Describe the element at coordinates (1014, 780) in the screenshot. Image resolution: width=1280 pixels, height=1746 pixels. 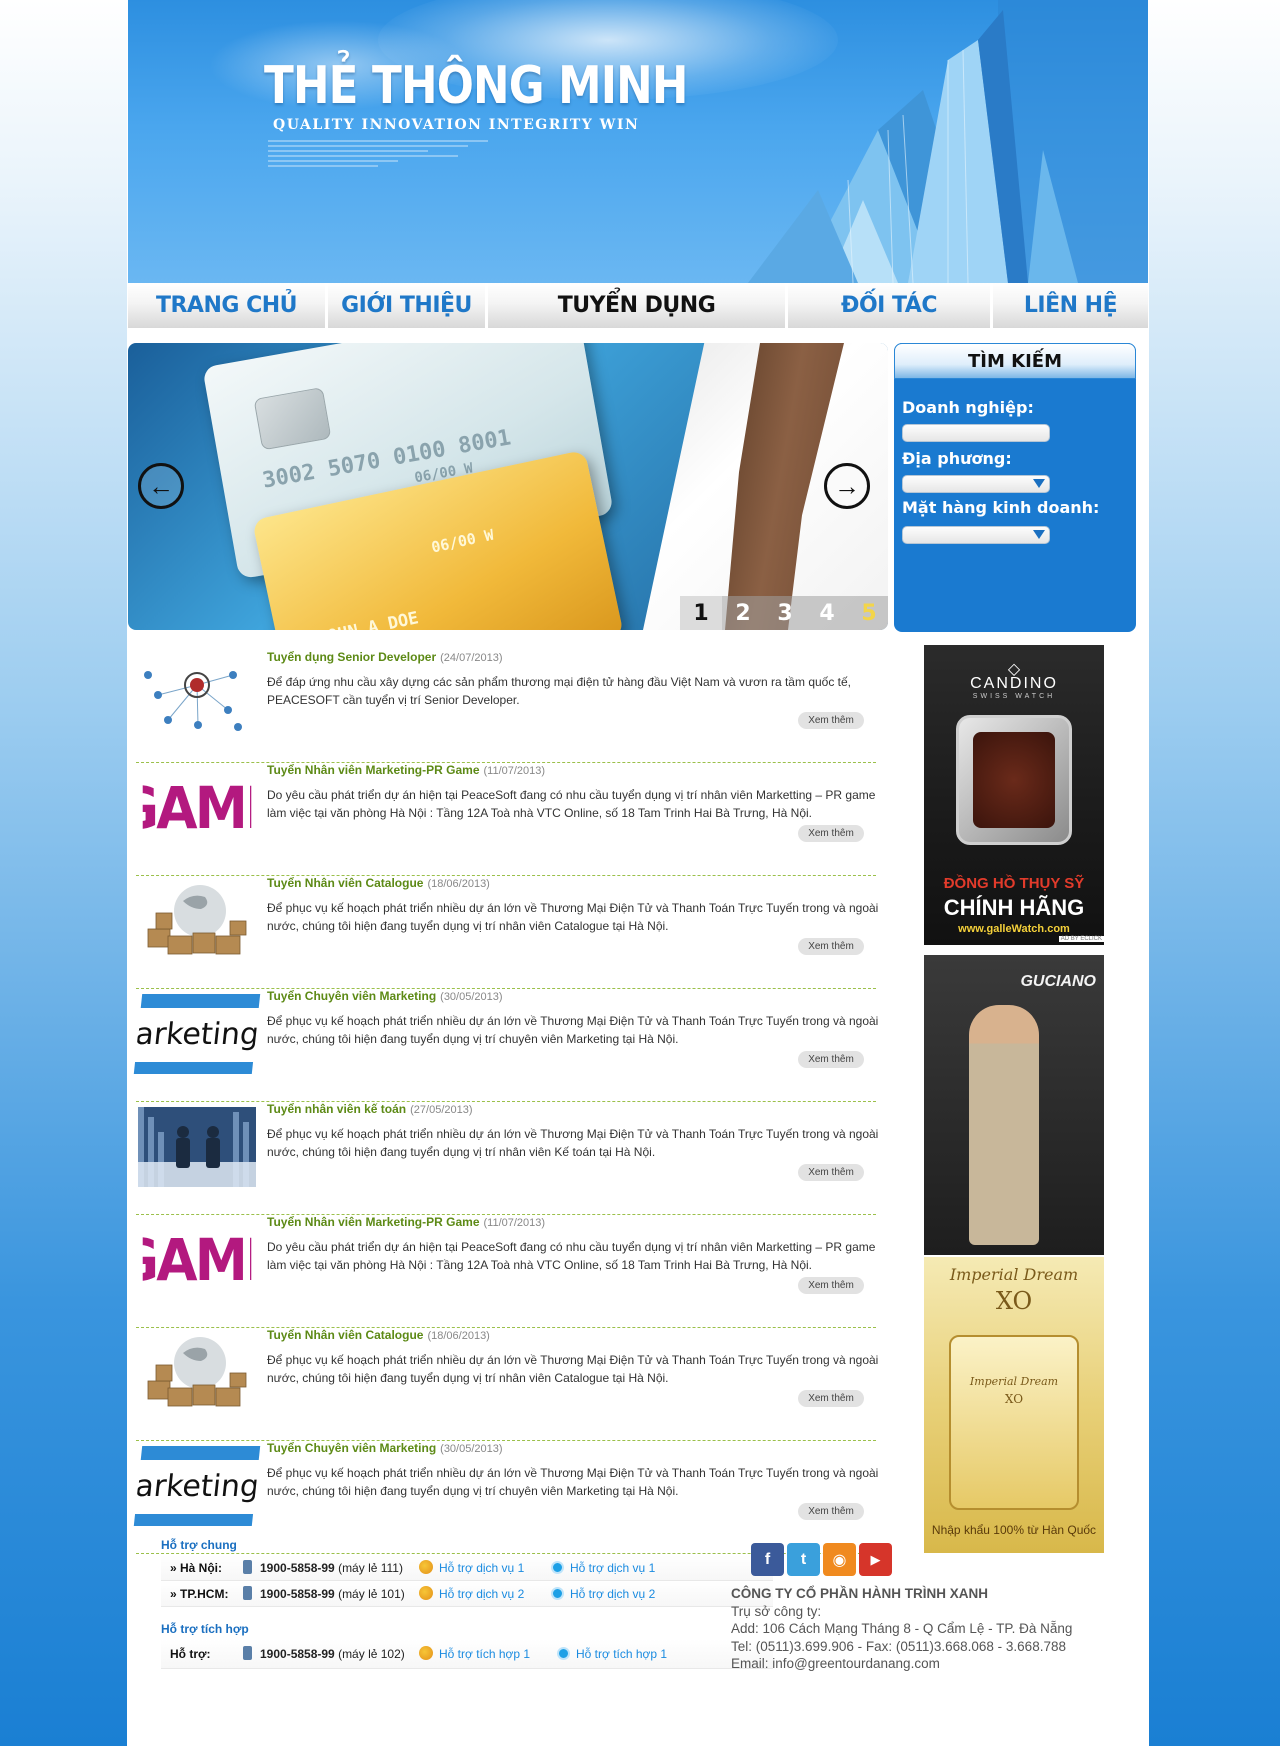
I see `watch-image` at that location.